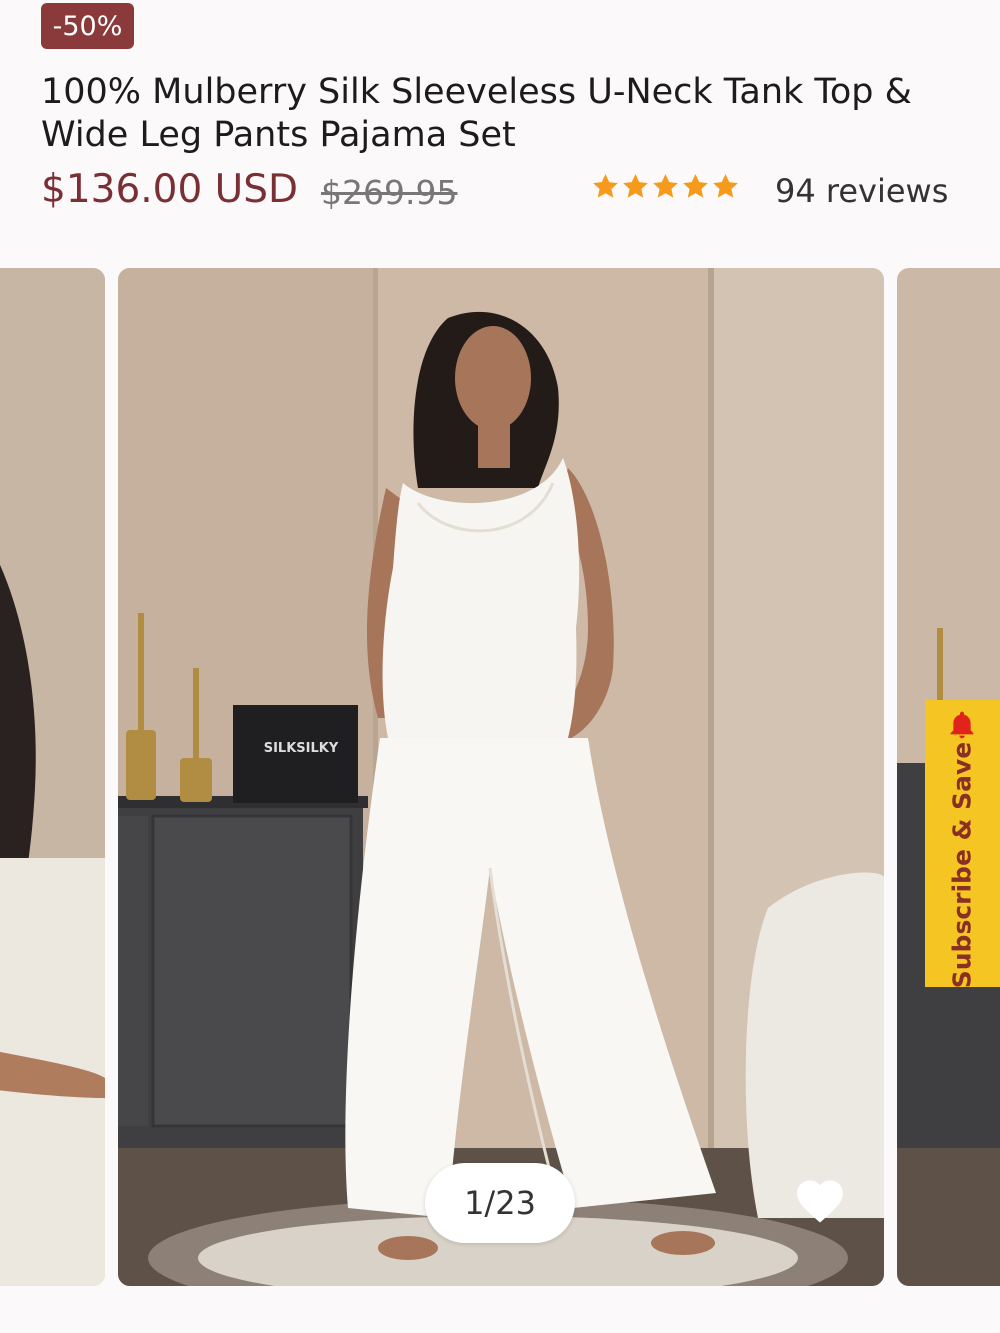 Image resolution: width=1000 pixels, height=1333 pixels. Describe the element at coordinates (170, 189) in the screenshot. I see `sale-price: $136.00 USD` at that location.